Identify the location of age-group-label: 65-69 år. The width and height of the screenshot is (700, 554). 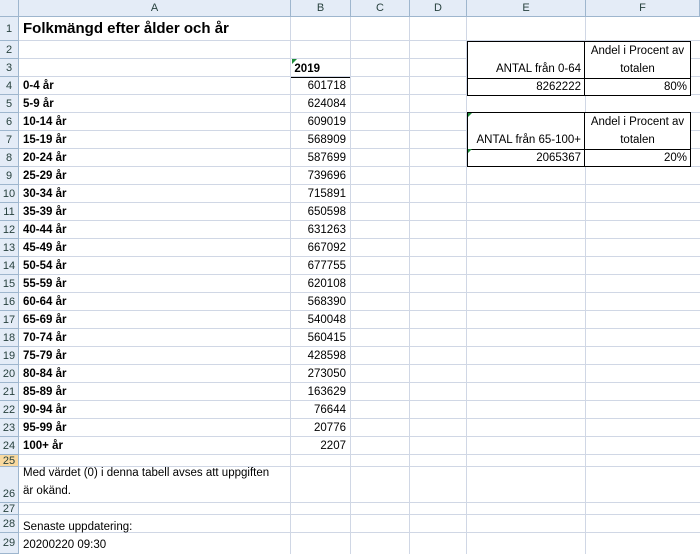
(156, 320).